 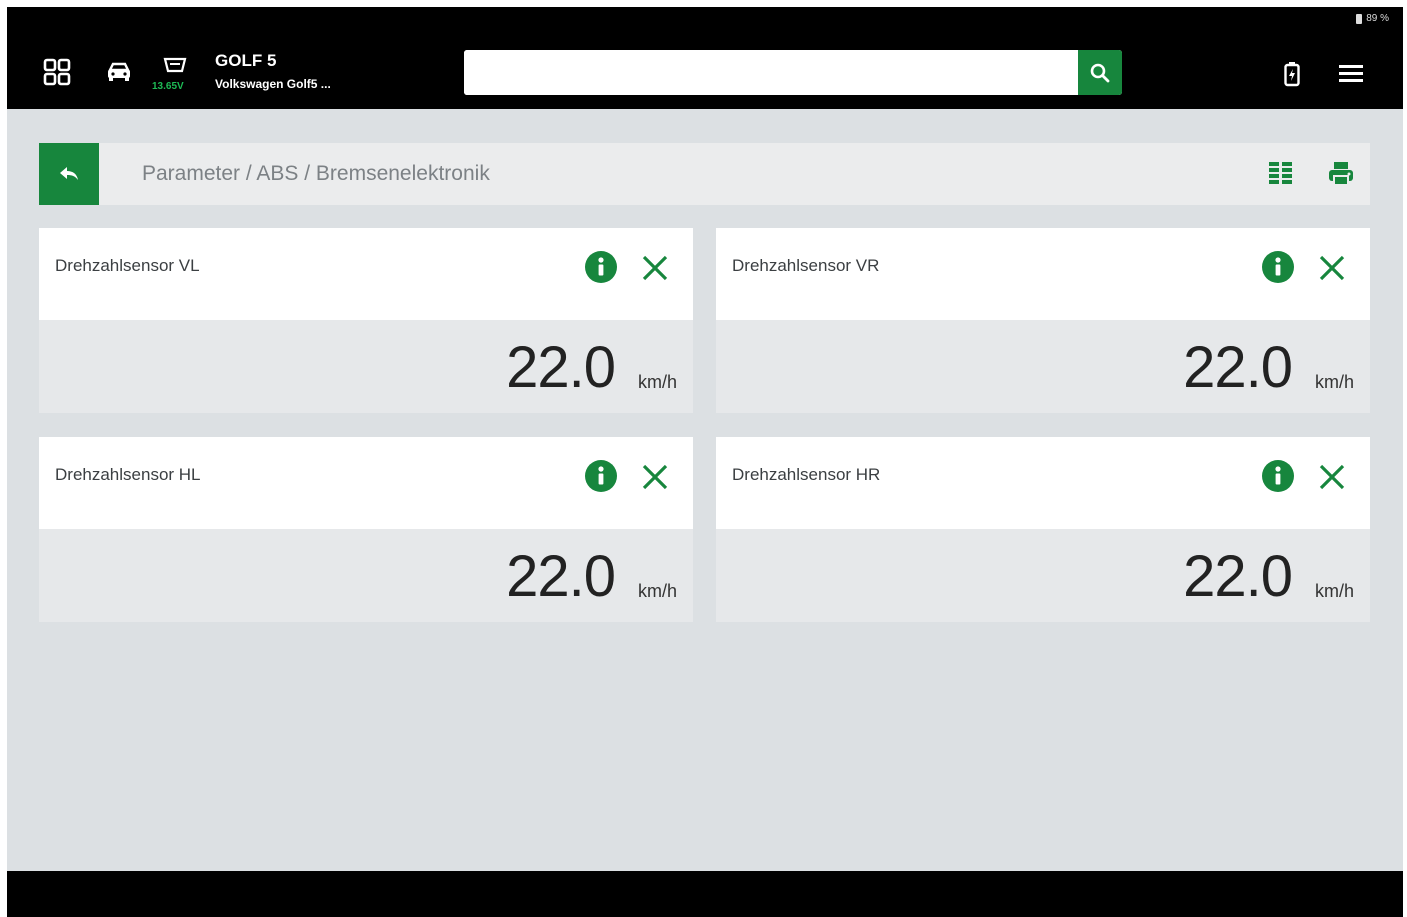 I want to click on card-title: Drehzahlsensor VL, so click(x=127, y=265).